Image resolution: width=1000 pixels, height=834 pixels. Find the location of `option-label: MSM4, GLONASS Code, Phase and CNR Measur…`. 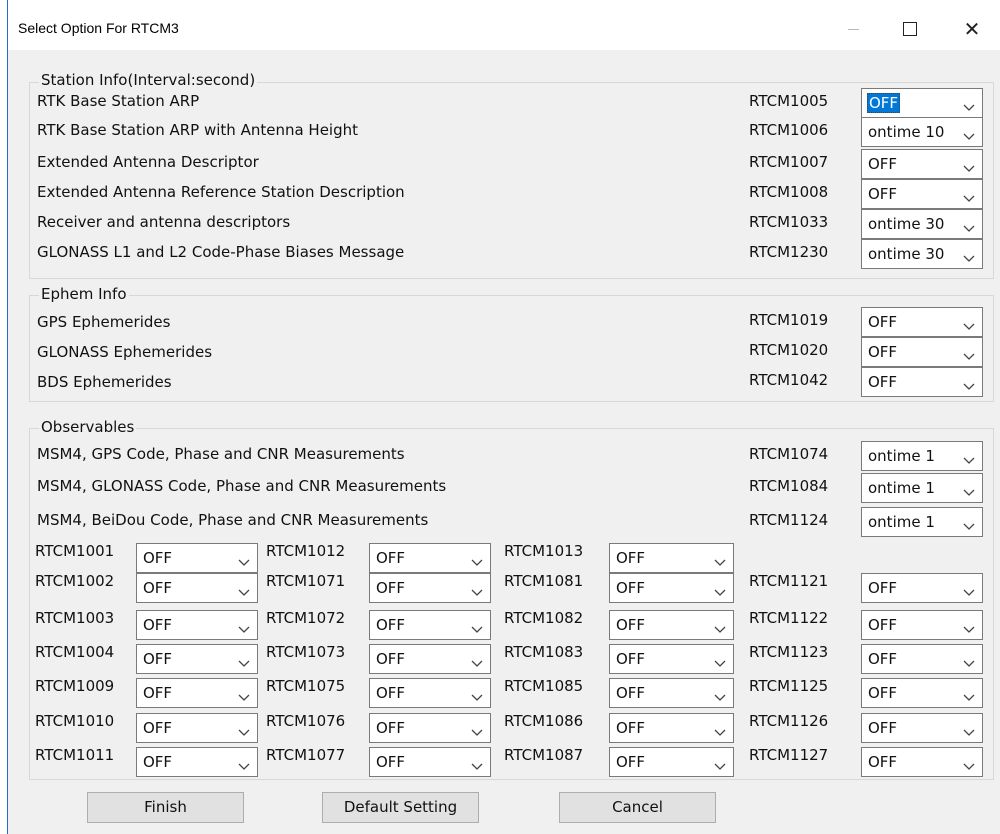

option-label: MSM4, GLONASS Code, Phase and CNR Measur… is located at coordinates (242, 486).